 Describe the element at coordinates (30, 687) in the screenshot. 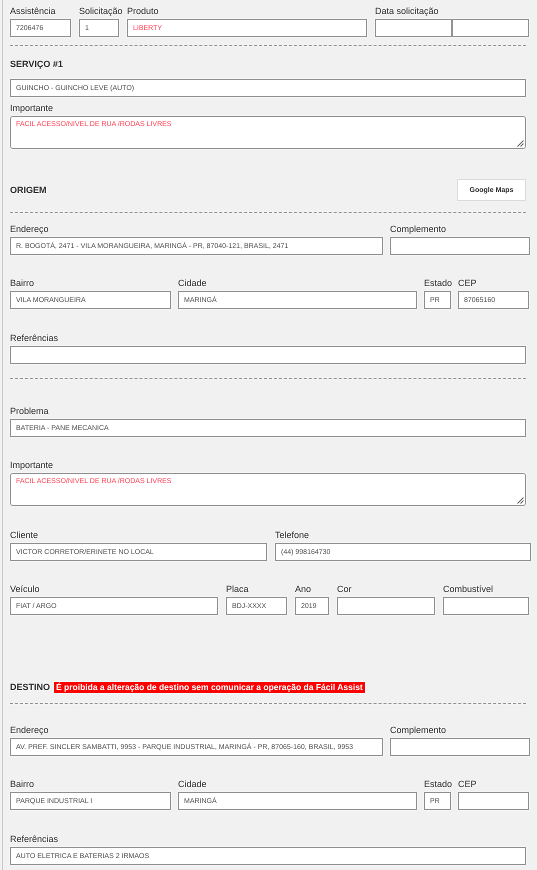

I see `section-title: DESTINO` at that location.